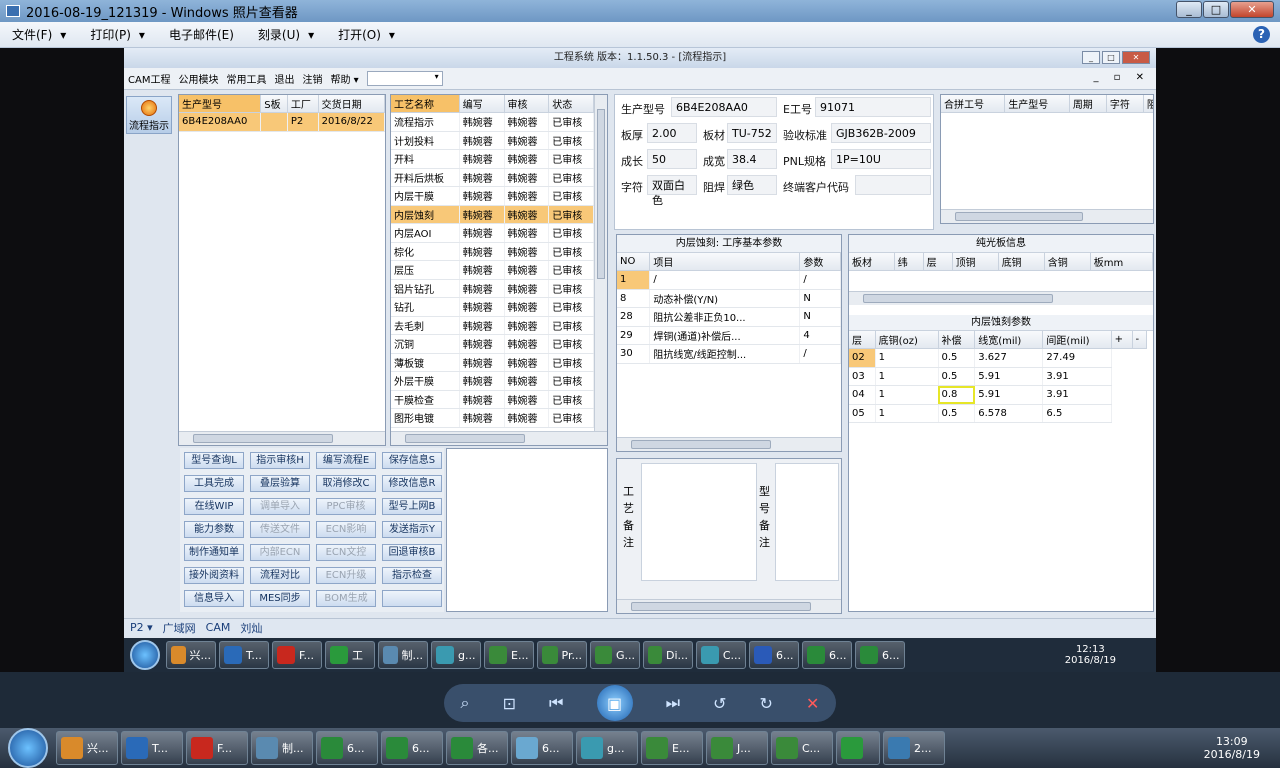 The image size is (1280, 768). Describe the element at coordinates (729, 280) in the screenshot. I see `table-row: 1//` at that location.